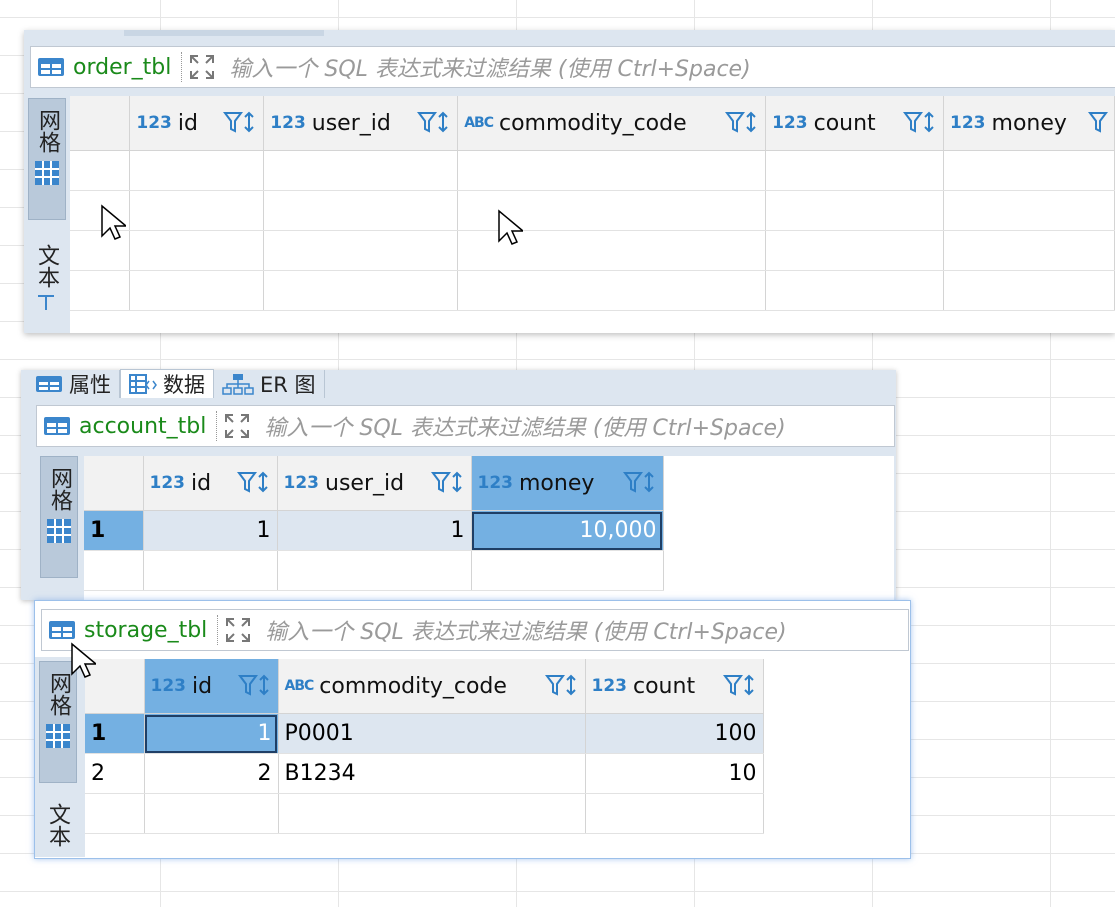  What do you see at coordinates (288, 385) in the screenshot?
I see `tab-label: ER 图` at bounding box center [288, 385].